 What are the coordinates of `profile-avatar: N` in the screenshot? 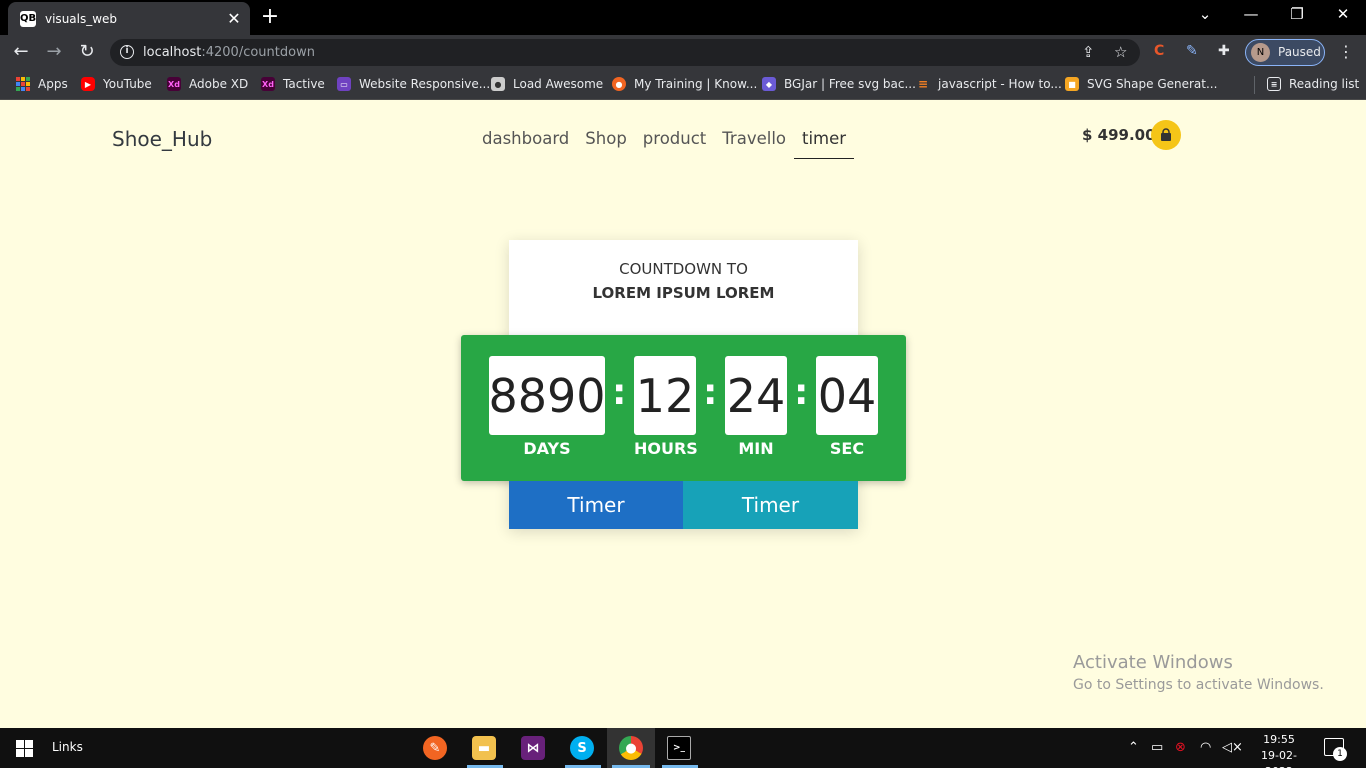 It's located at (1260, 52).